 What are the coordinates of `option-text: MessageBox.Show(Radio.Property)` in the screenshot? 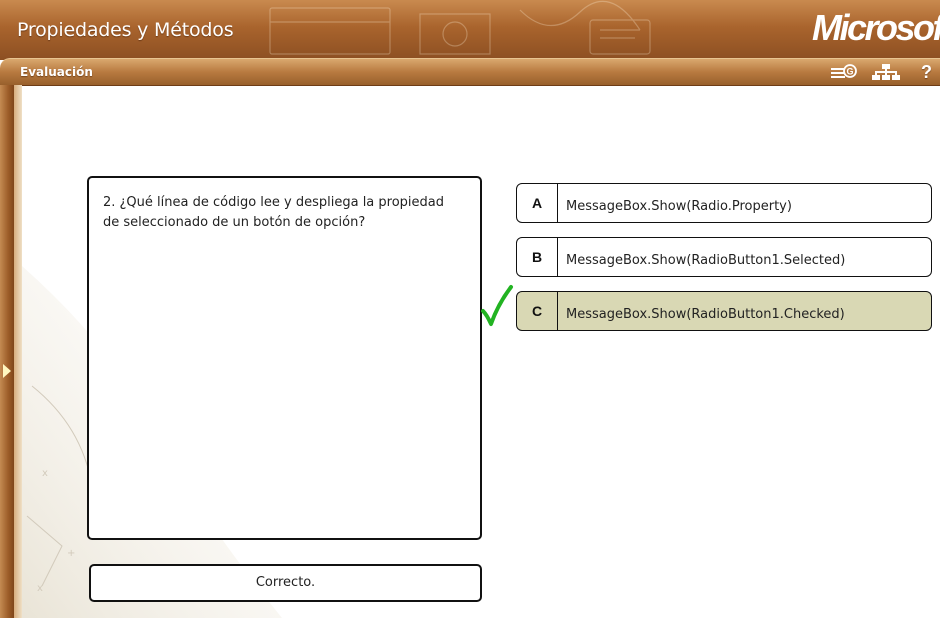 It's located at (679, 206).